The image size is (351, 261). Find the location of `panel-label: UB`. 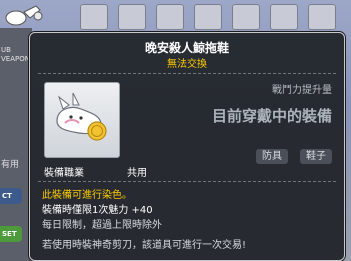

panel-label: UB is located at coordinates (6, 50).